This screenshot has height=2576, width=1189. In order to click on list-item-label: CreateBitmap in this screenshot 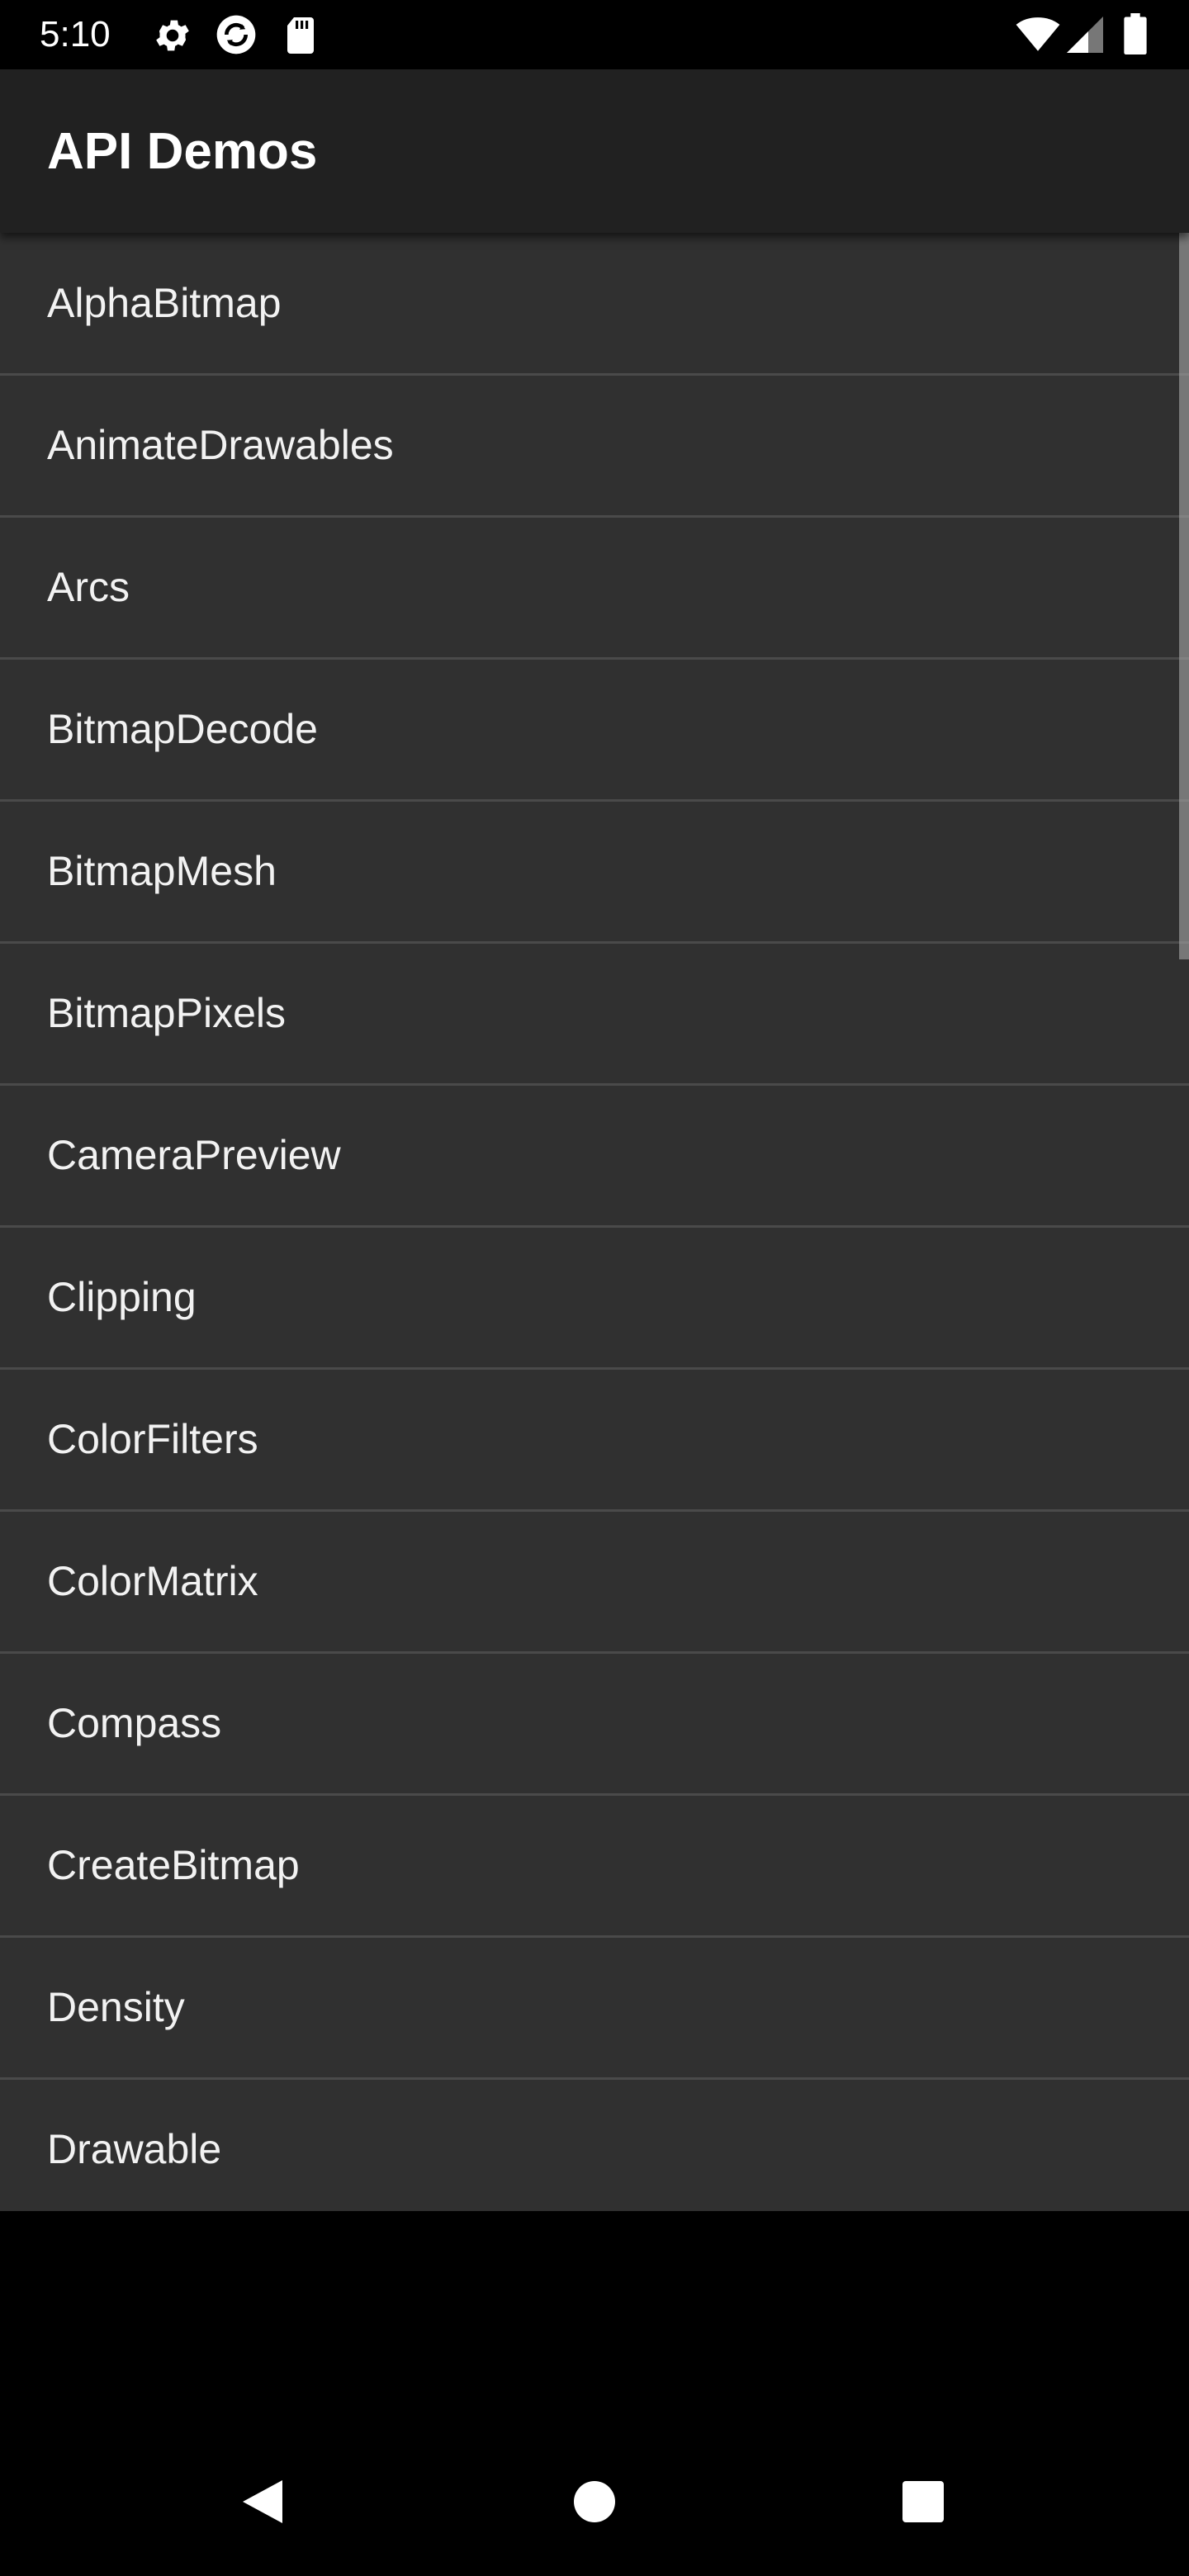, I will do `click(173, 1865)`.